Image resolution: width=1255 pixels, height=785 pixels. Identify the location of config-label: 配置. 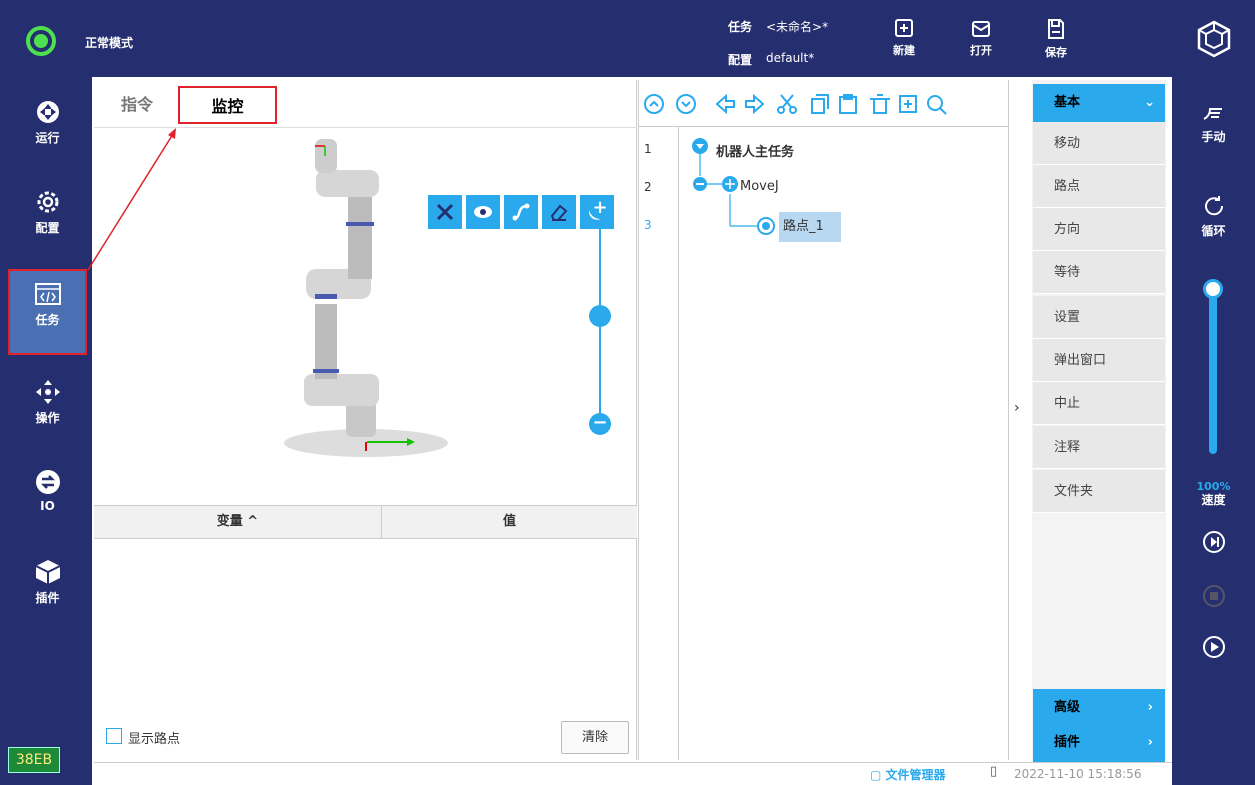
(740, 60).